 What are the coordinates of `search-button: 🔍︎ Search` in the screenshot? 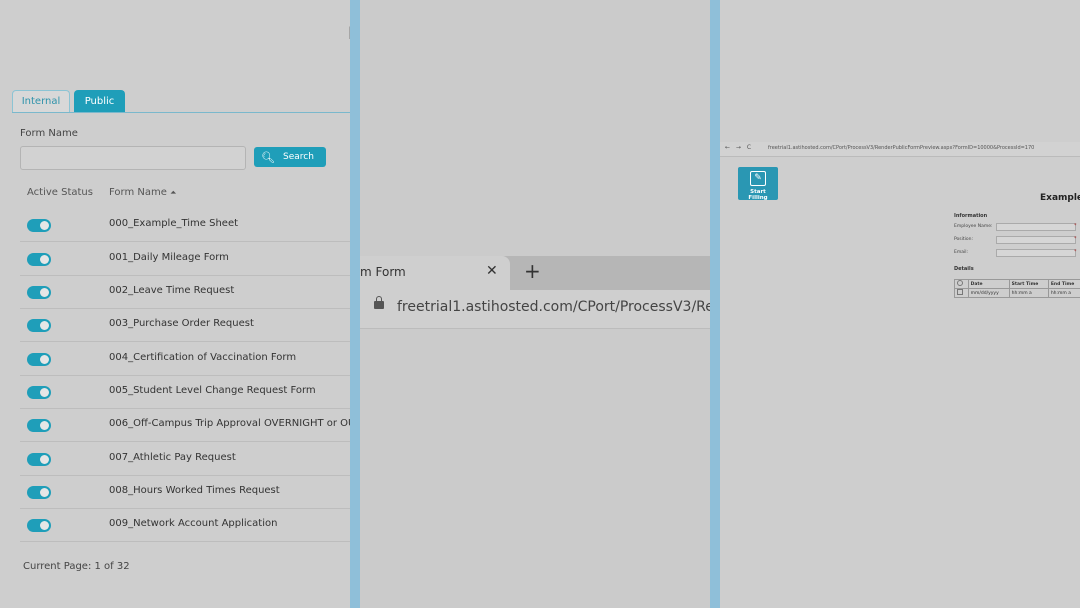 It's located at (290, 157).